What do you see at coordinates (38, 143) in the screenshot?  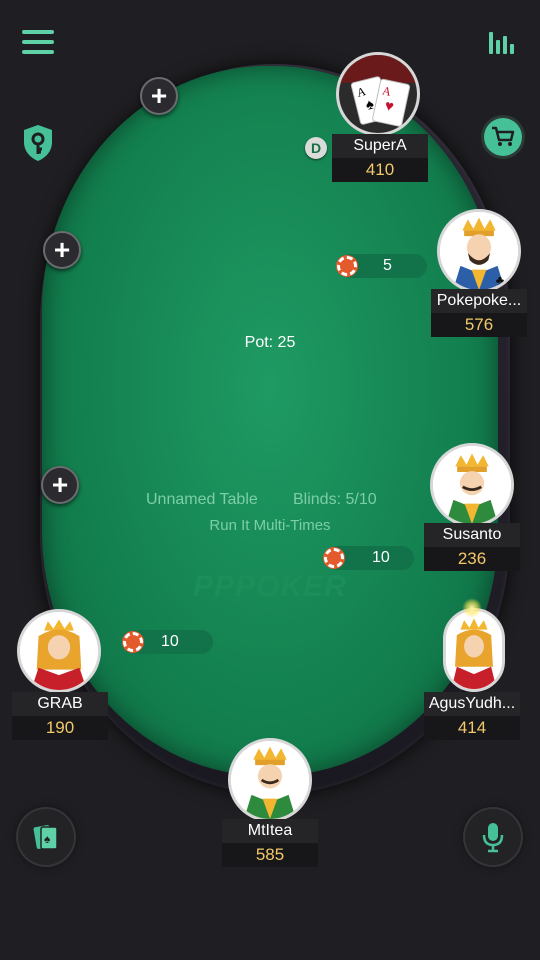 I see `shield-key-icon` at bounding box center [38, 143].